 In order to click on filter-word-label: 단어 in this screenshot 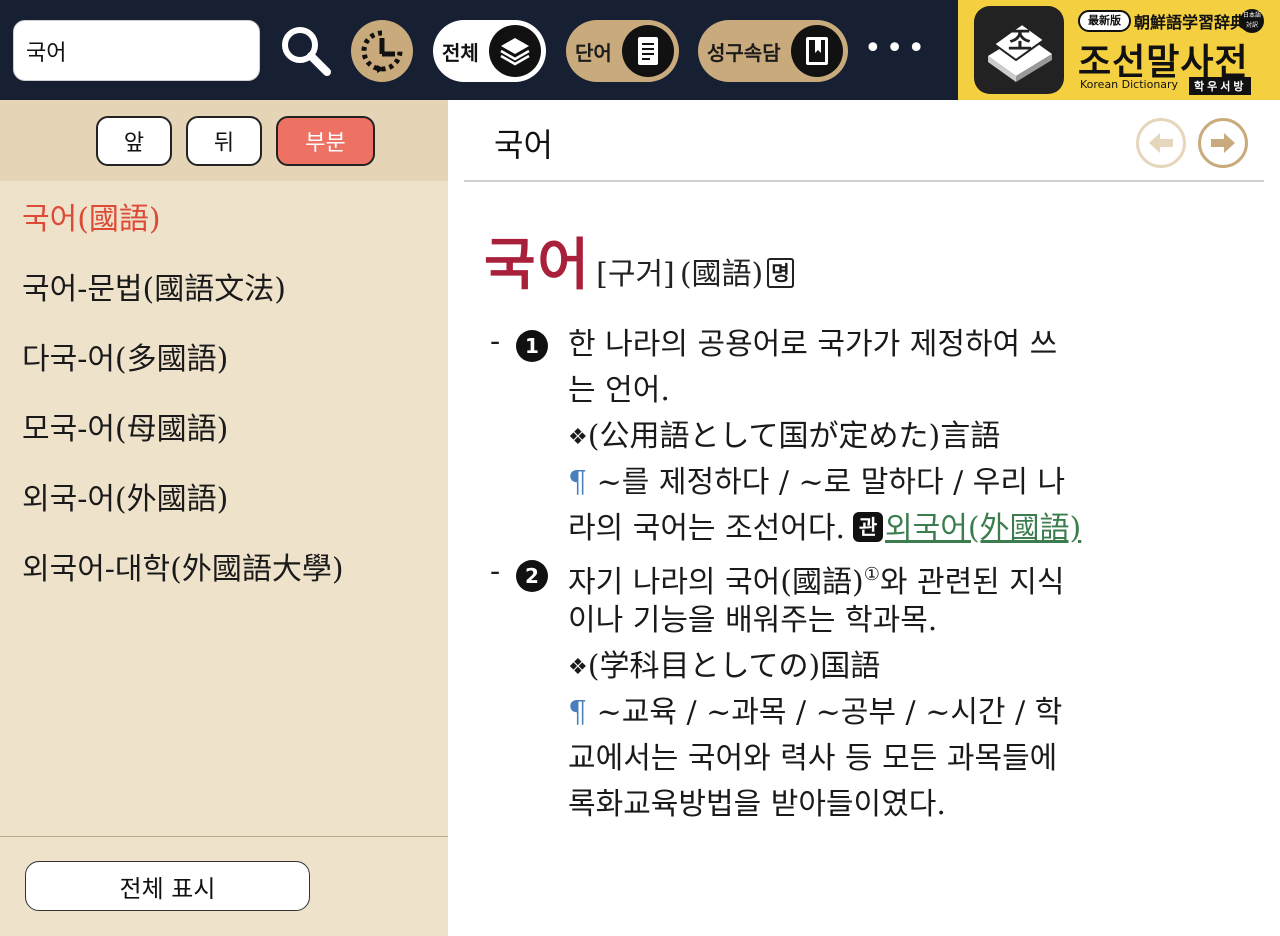, I will do `click(593, 52)`.